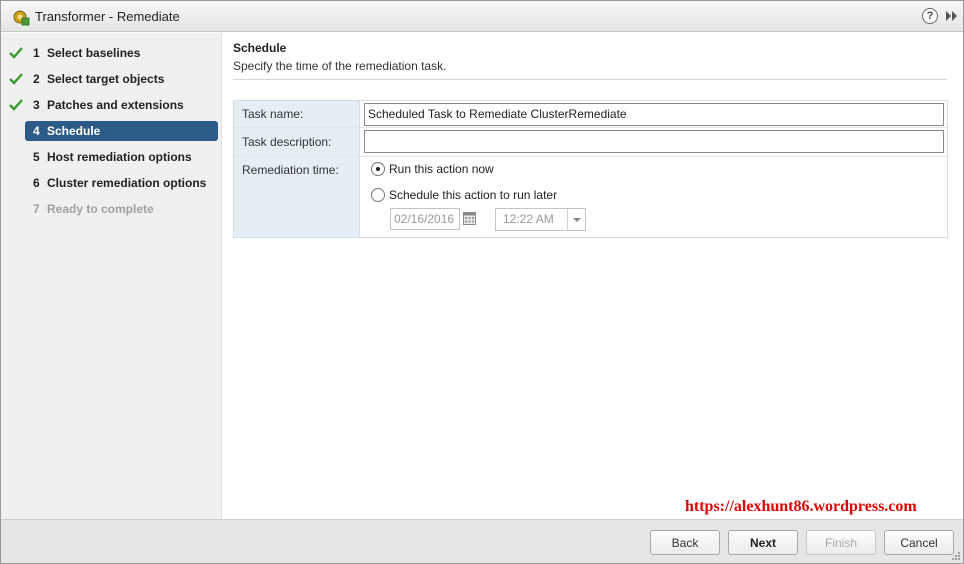 The width and height of the screenshot is (964, 564). What do you see at coordinates (21, 18) in the screenshot?
I see `update-manager-icon` at bounding box center [21, 18].